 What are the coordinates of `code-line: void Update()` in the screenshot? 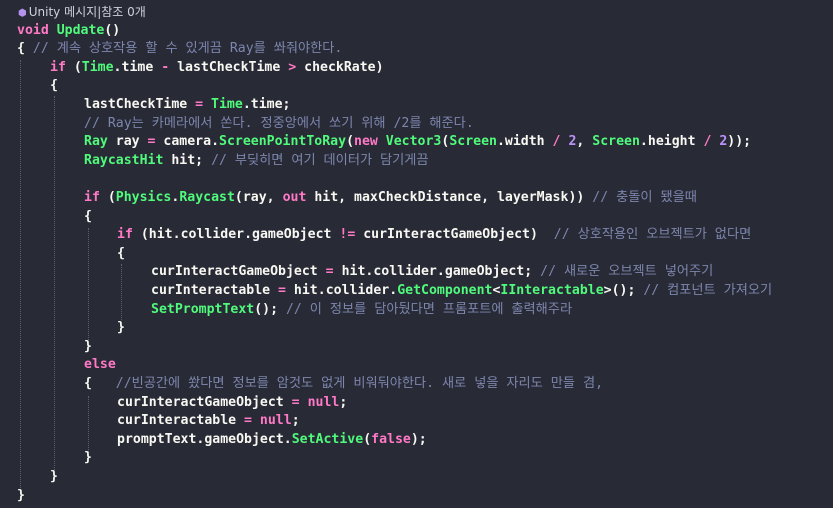 It's located at (68, 31).